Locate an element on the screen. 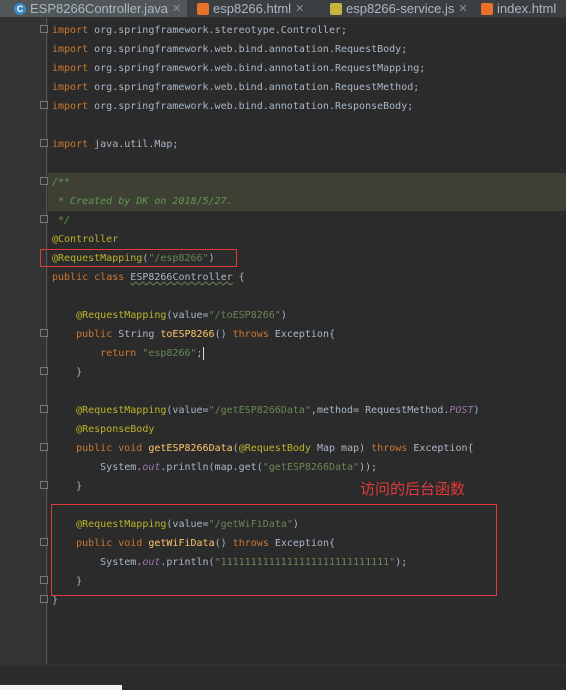 The image size is (566, 690). tab-label: index.html is located at coordinates (527, 8).